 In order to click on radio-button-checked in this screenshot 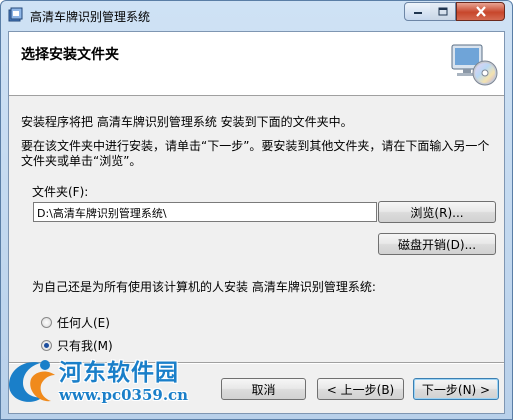, I will do `click(46, 345)`.